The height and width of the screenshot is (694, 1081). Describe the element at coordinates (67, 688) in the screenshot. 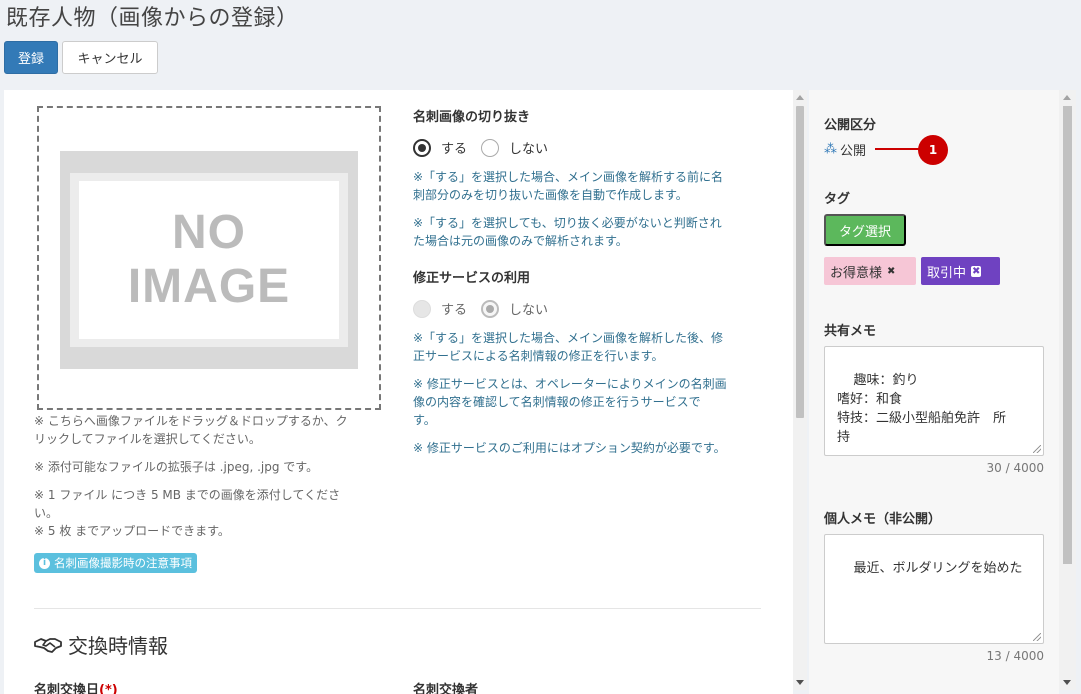

I see `exchange-date-label-text: 名刺交換日` at that location.